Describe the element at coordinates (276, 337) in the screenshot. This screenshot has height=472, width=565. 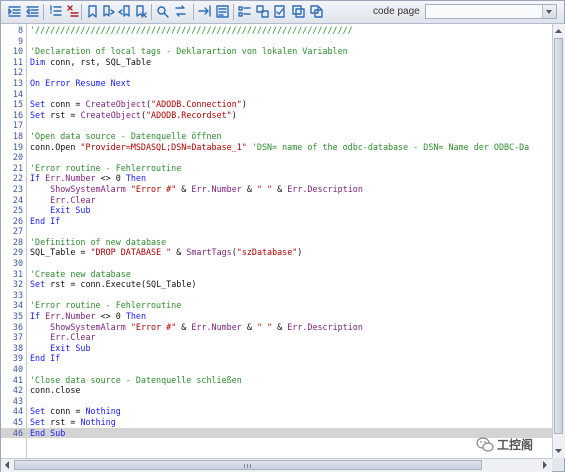
I see `code-line: 37 Err.Clear` at that location.